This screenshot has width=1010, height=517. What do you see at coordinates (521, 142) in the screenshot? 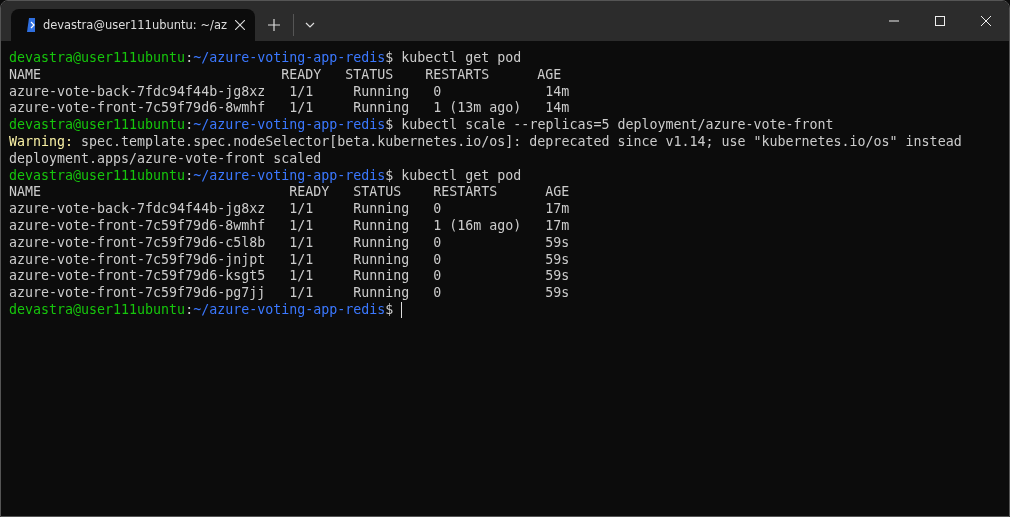
I see `terminal-text: spec.template.spec.nodeSelector[beta.kubernetes.io/os]: deprecated since v1.14; use "kubernetes.io/os" instead` at bounding box center [521, 142].